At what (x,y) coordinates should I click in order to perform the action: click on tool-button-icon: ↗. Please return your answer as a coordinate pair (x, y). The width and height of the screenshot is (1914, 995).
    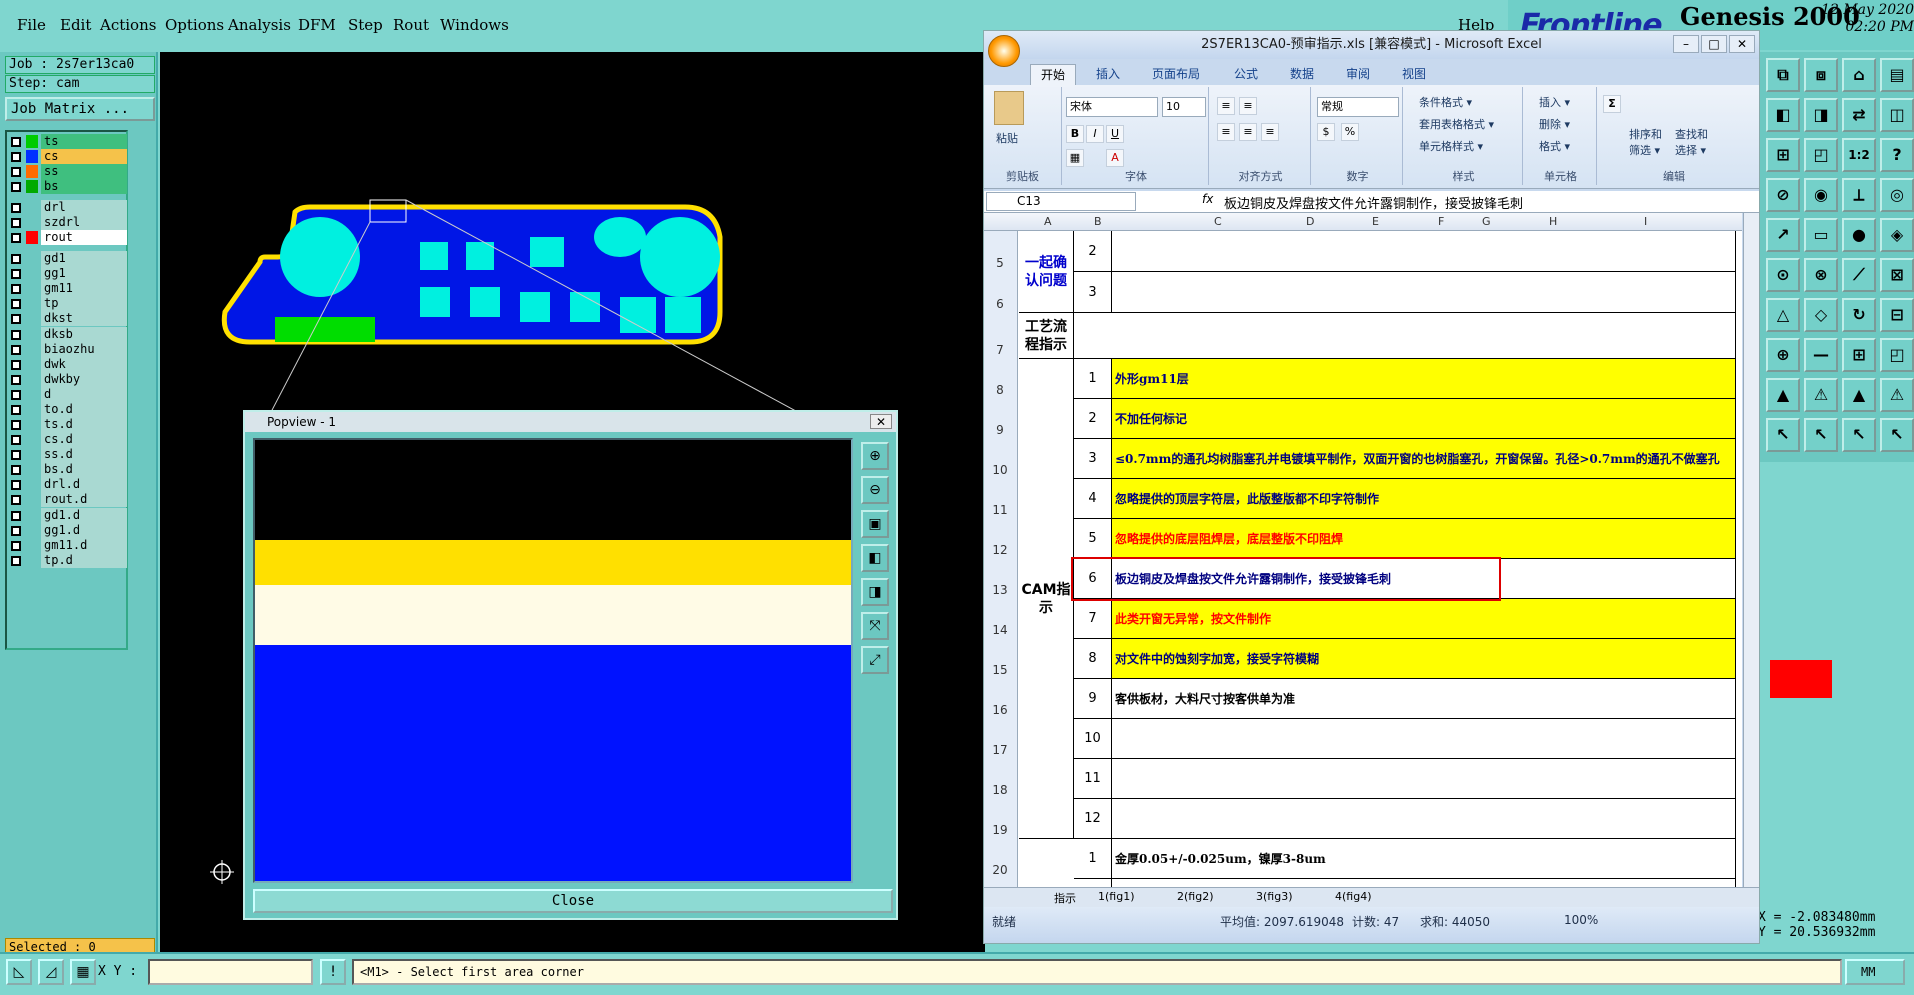
    Looking at the image, I should click on (1783, 235).